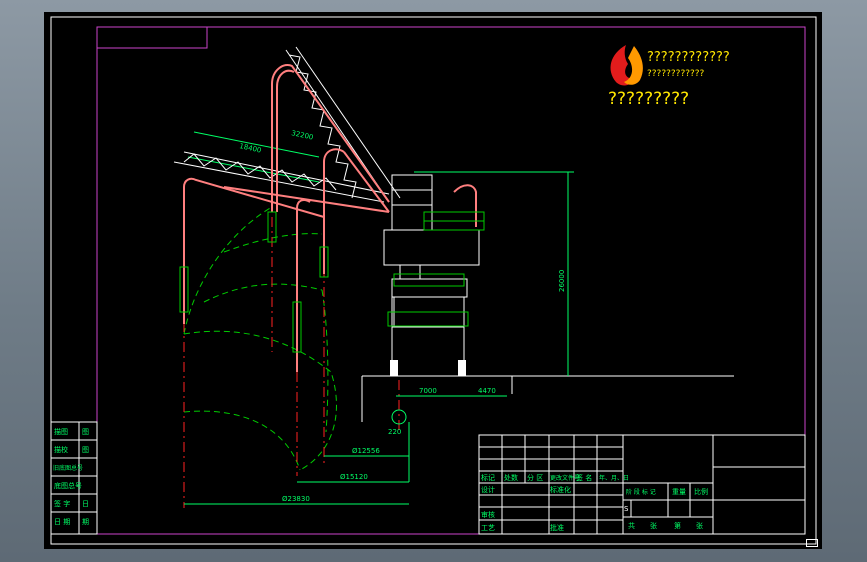 The height and width of the screenshot is (562, 867). Describe the element at coordinates (260, 338) in the screenshot. I see `swing-arcs` at that location.